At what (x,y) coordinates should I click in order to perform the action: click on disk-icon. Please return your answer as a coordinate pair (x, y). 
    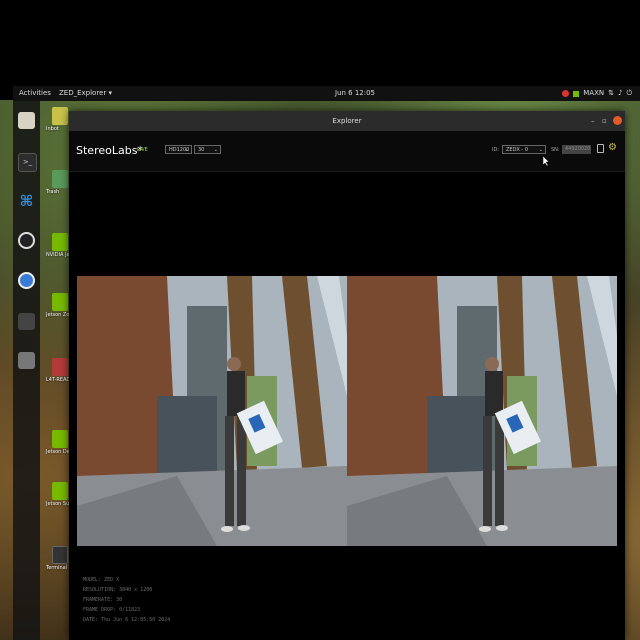
    Looking at the image, I should click on (26, 360).